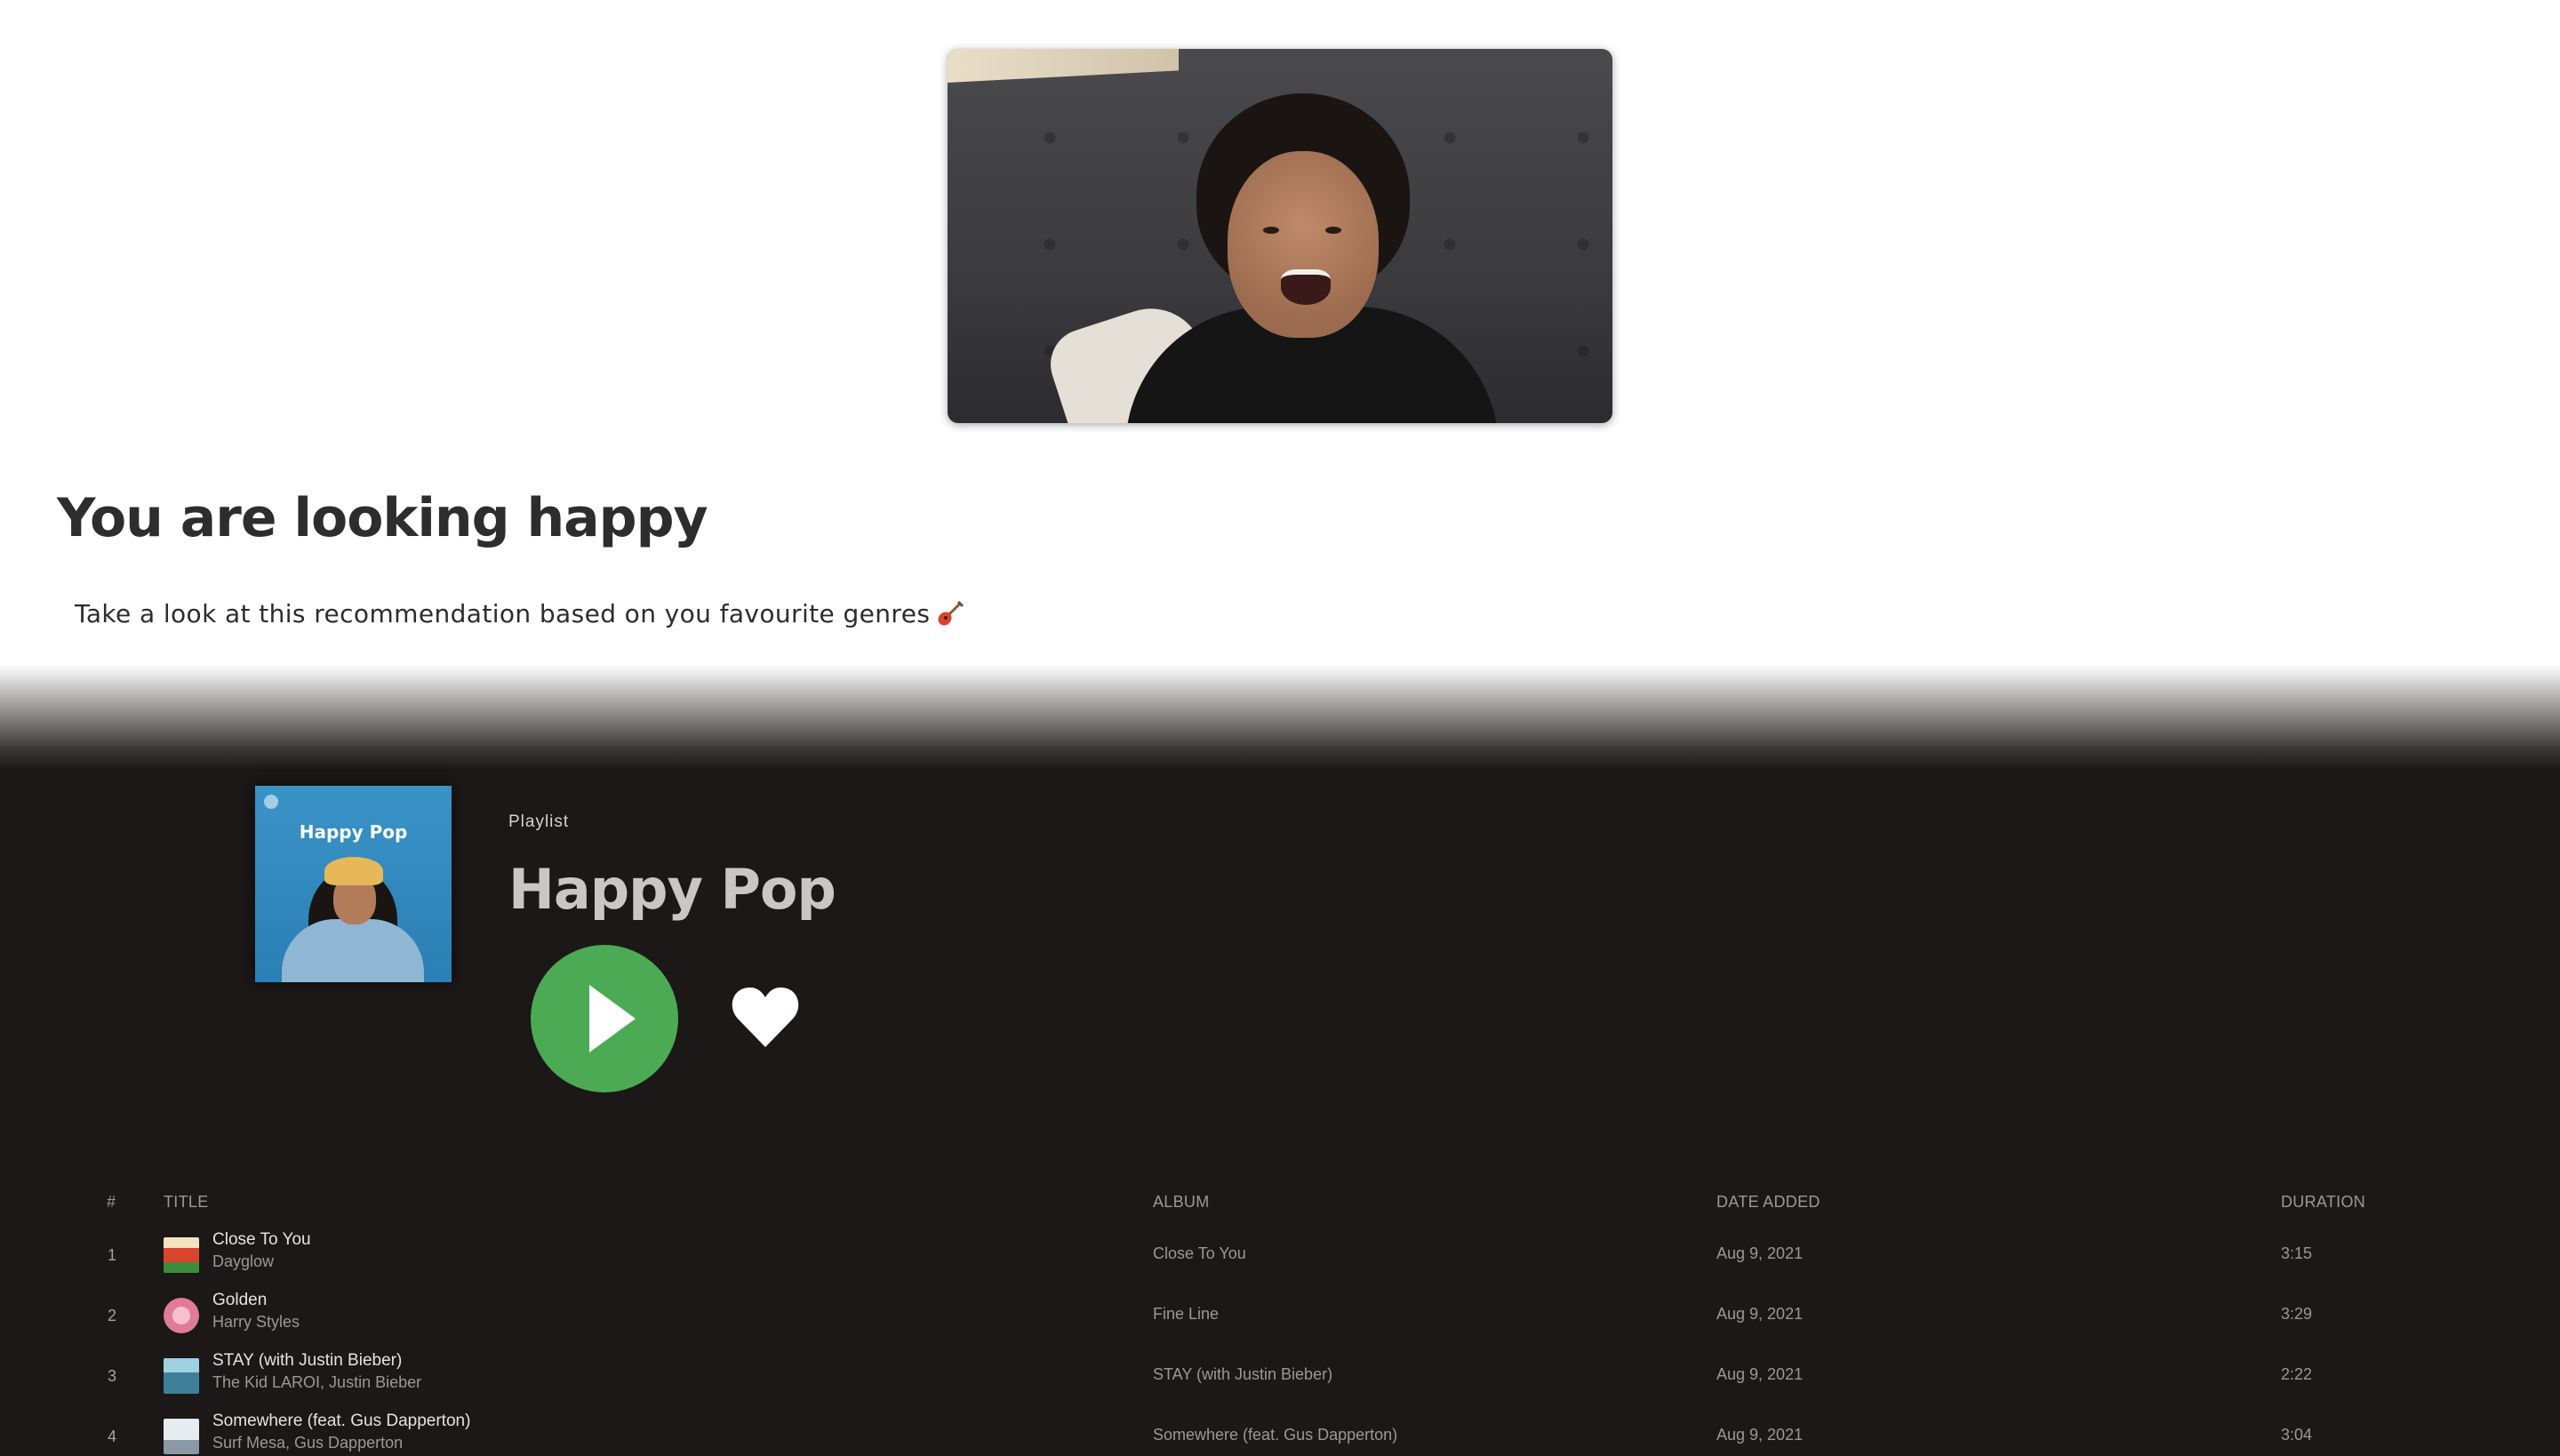 Image resolution: width=2560 pixels, height=1456 pixels. I want to click on track-artist: The Kid LAROI, Justin Bieber, so click(316, 1382).